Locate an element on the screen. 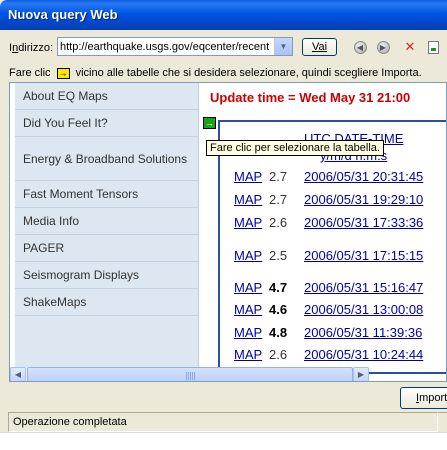 The image size is (447, 450). datetime-link: 2006/05/31 17:15:15 is located at coordinates (363, 255).